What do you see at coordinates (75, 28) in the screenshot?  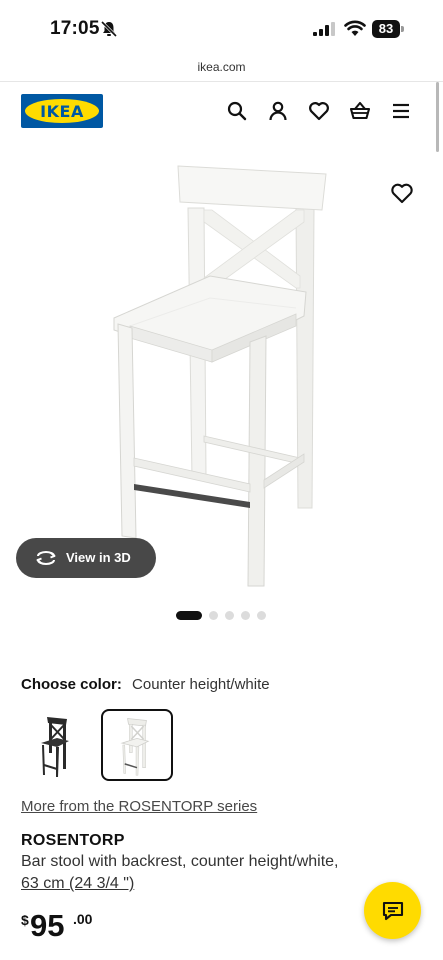 I see `status-time: 17:05` at bounding box center [75, 28].